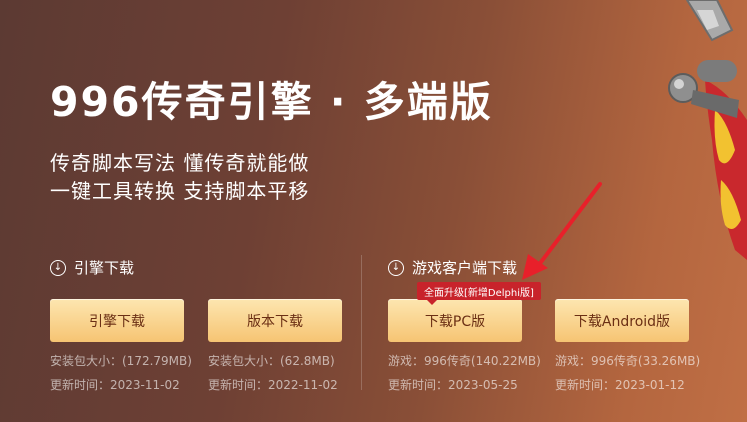 This screenshot has width=747, height=422. What do you see at coordinates (452, 267) in the screenshot?
I see `client-download-heading: ↓ 游戏客户端下载` at bounding box center [452, 267].